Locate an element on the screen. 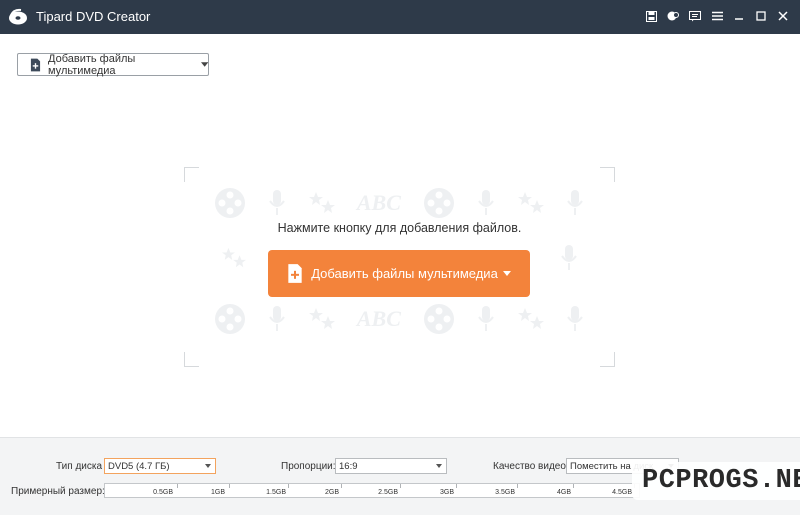 The height and width of the screenshot is (515, 800). menu-icon is located at coordinates (717, 16).